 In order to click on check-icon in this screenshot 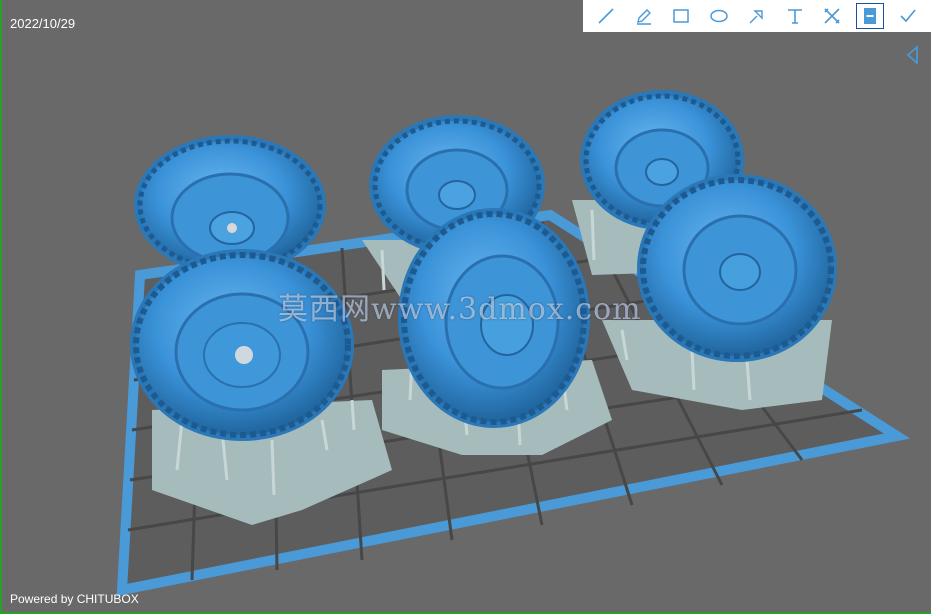, I will do `click(908, 16)`.